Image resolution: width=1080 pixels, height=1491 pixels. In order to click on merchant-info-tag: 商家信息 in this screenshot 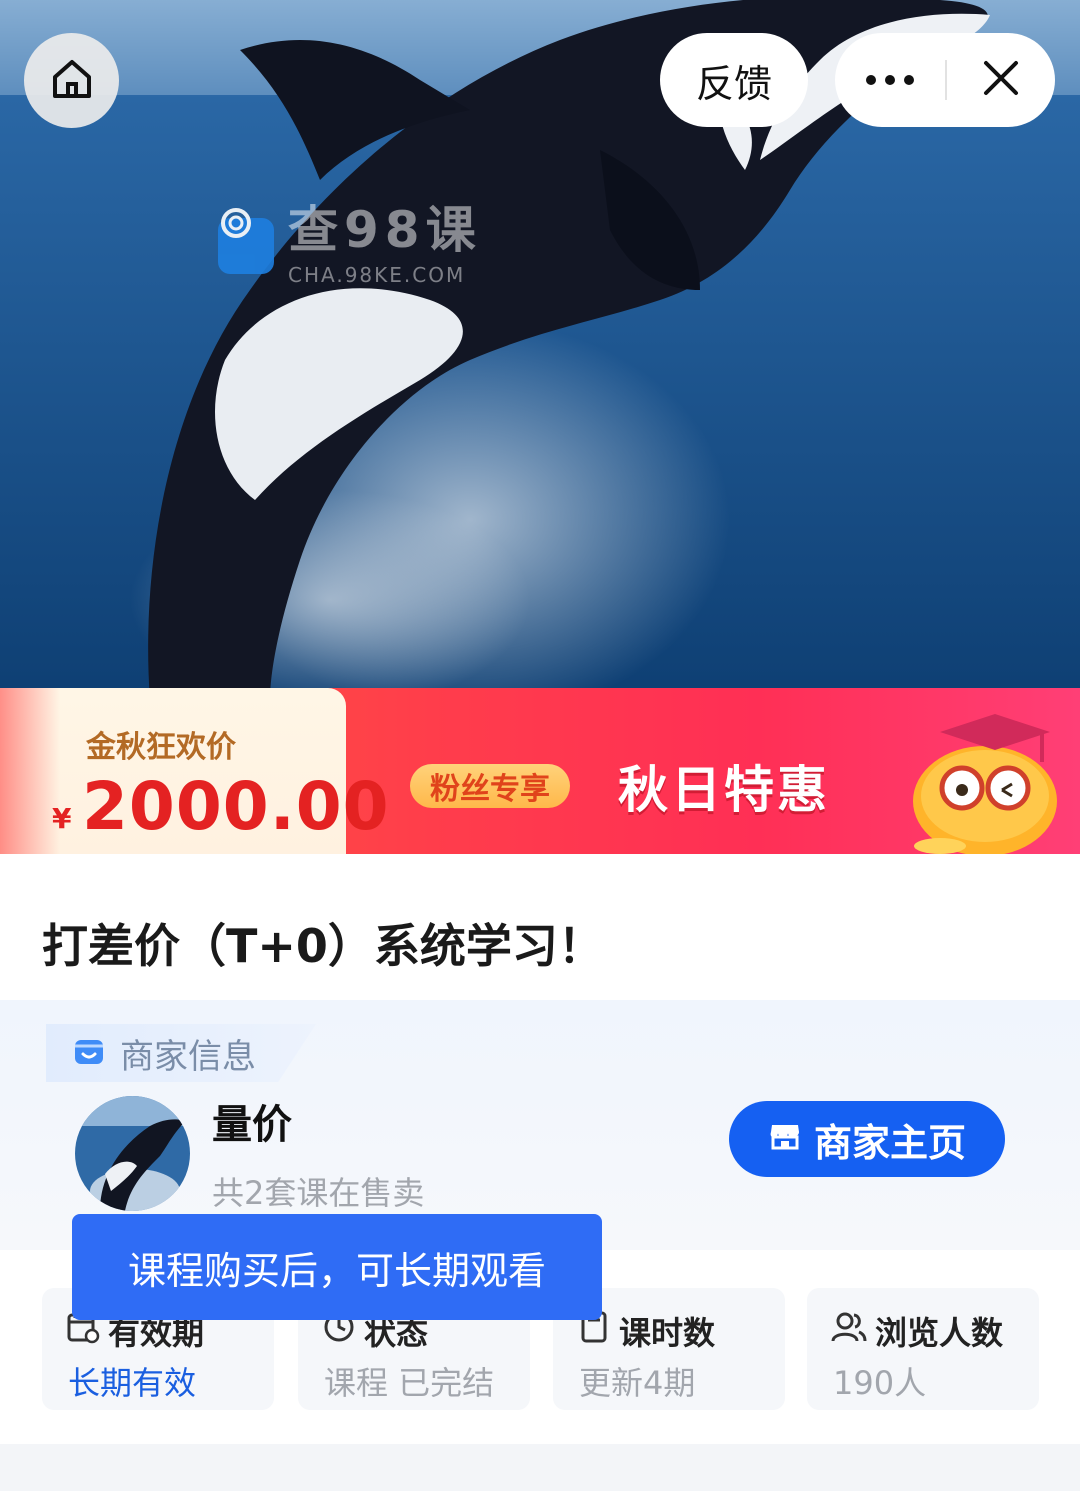, I will do `click(181, 1053)`.